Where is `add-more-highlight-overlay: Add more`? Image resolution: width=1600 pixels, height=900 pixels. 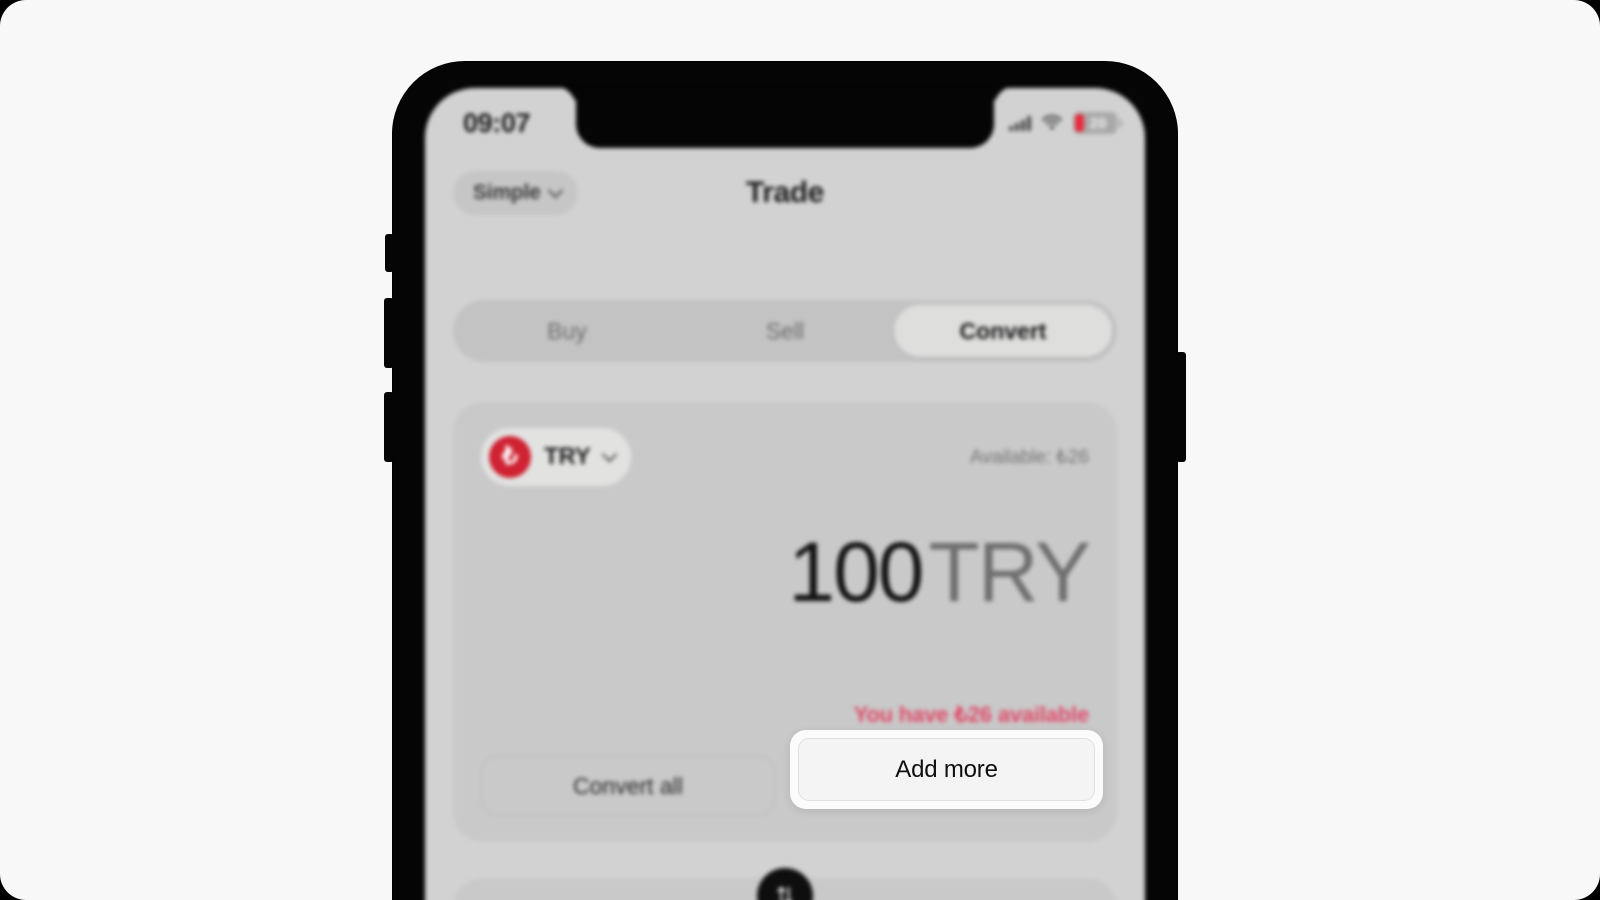
add-more-highlight-overlay: Add more is located at coordinates (946, 769).